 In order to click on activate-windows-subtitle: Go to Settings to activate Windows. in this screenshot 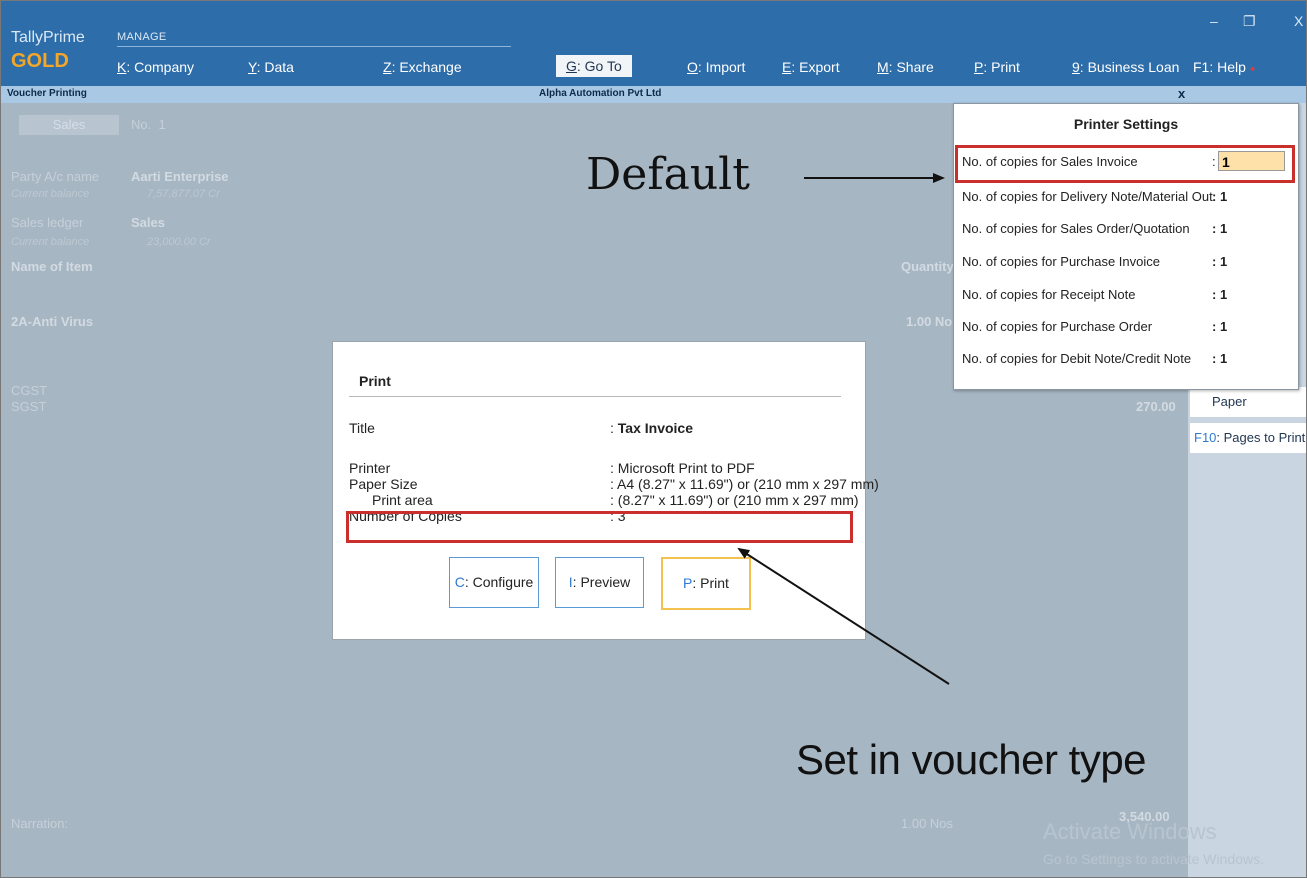, I will do `click(1153, 859)`.